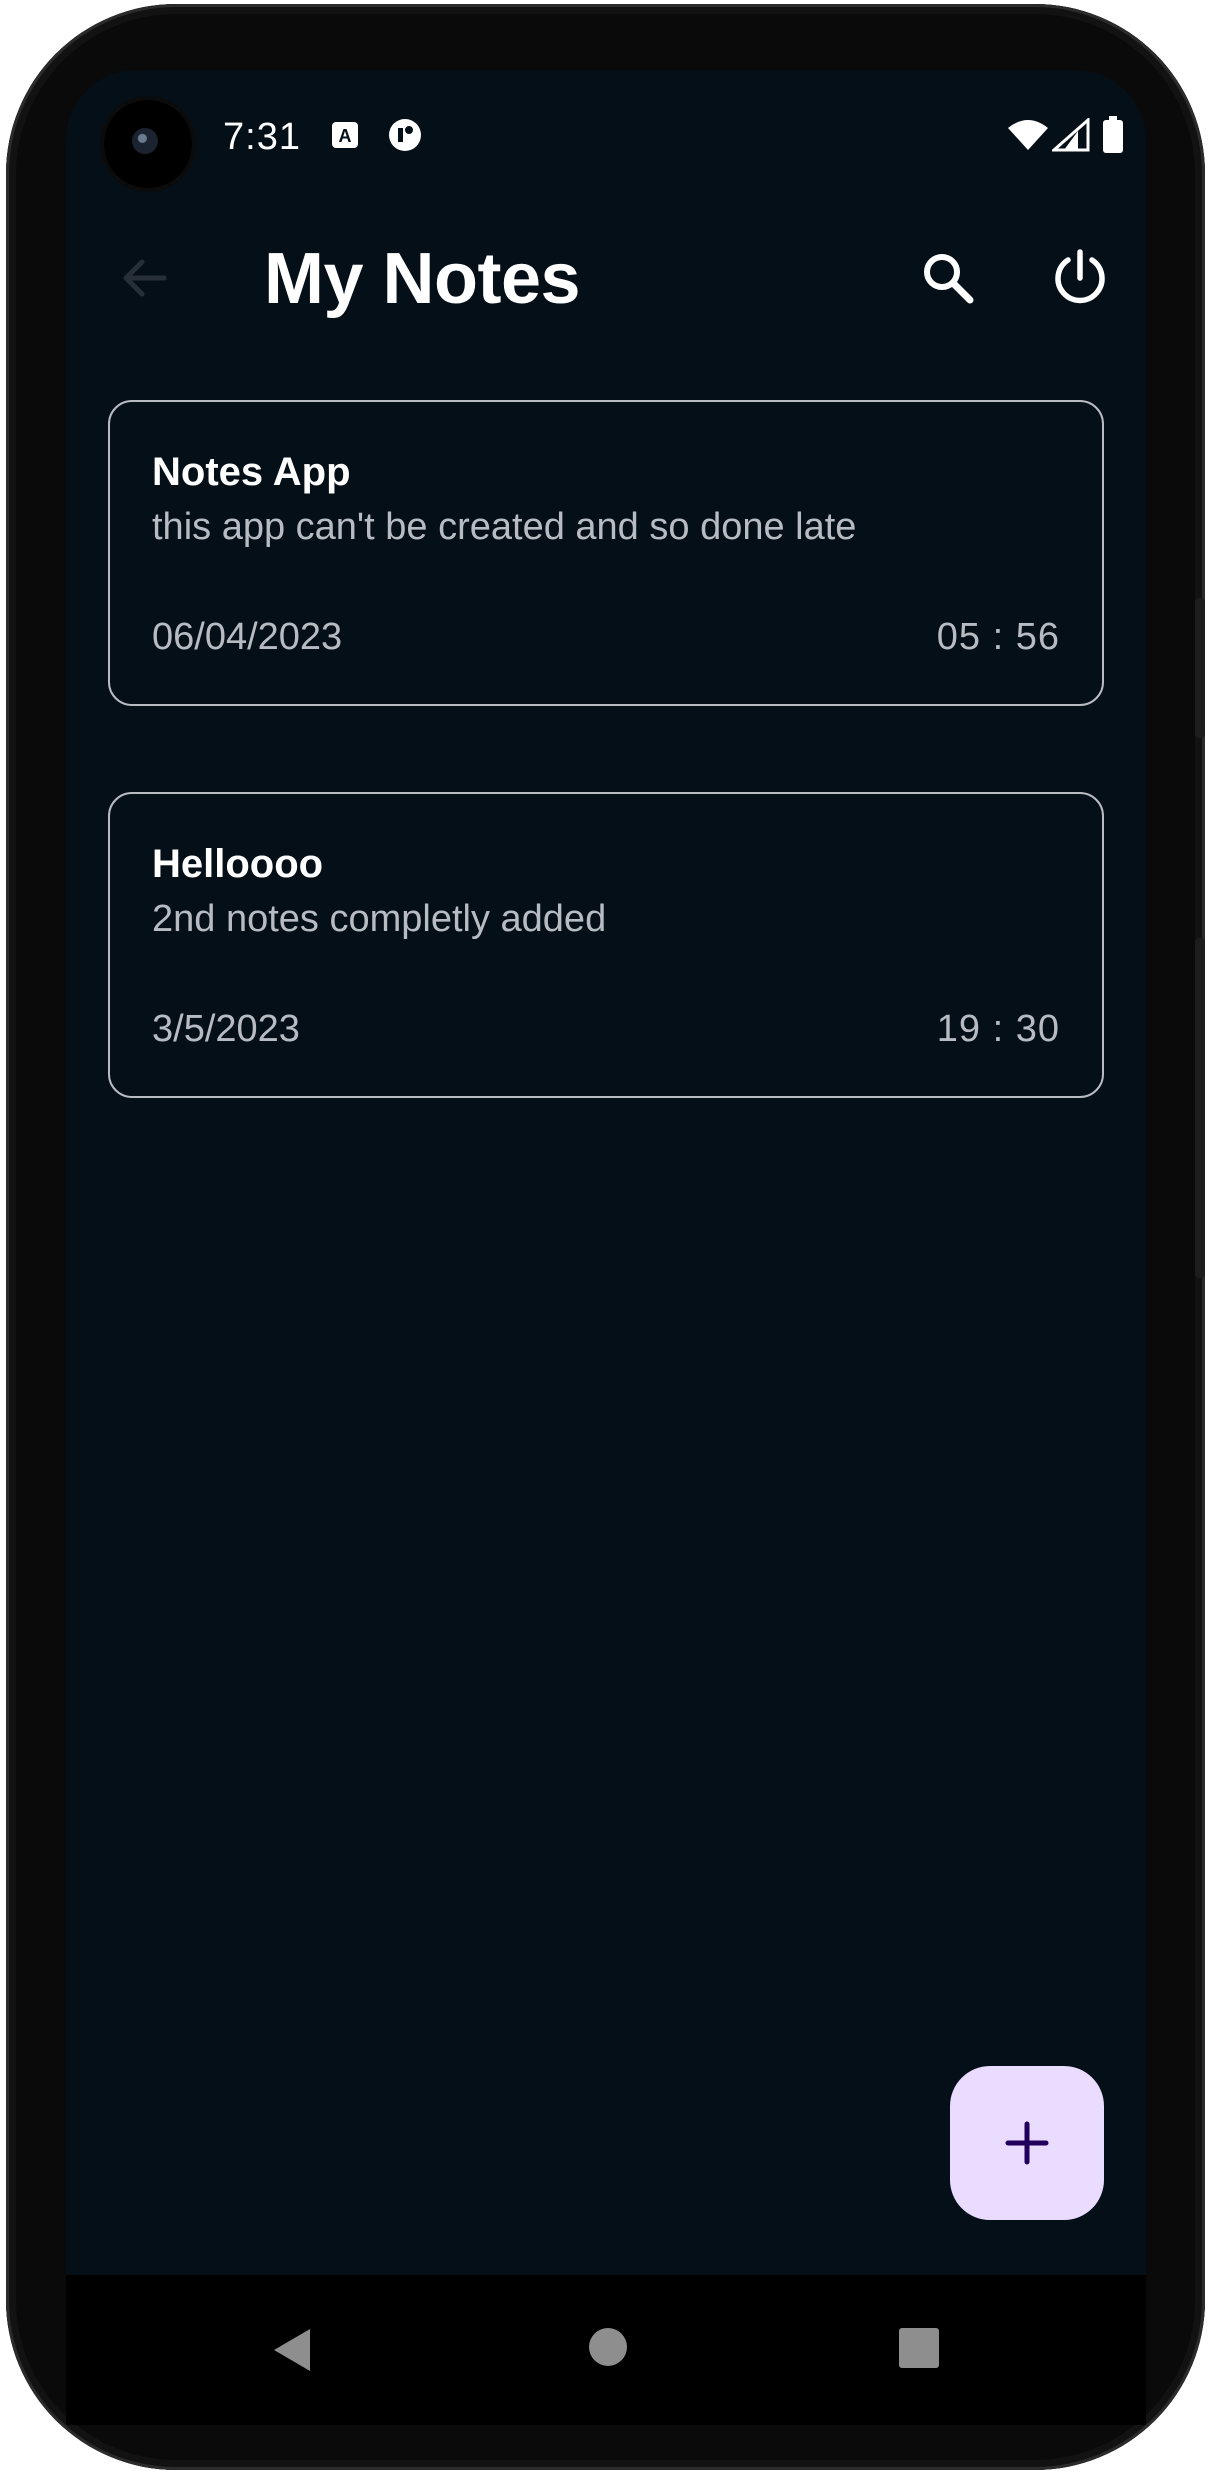  What do you see at coordinates (1028, 137) in the screenshot?
I see `wifi-icon` at bounding box center [1028, 137].